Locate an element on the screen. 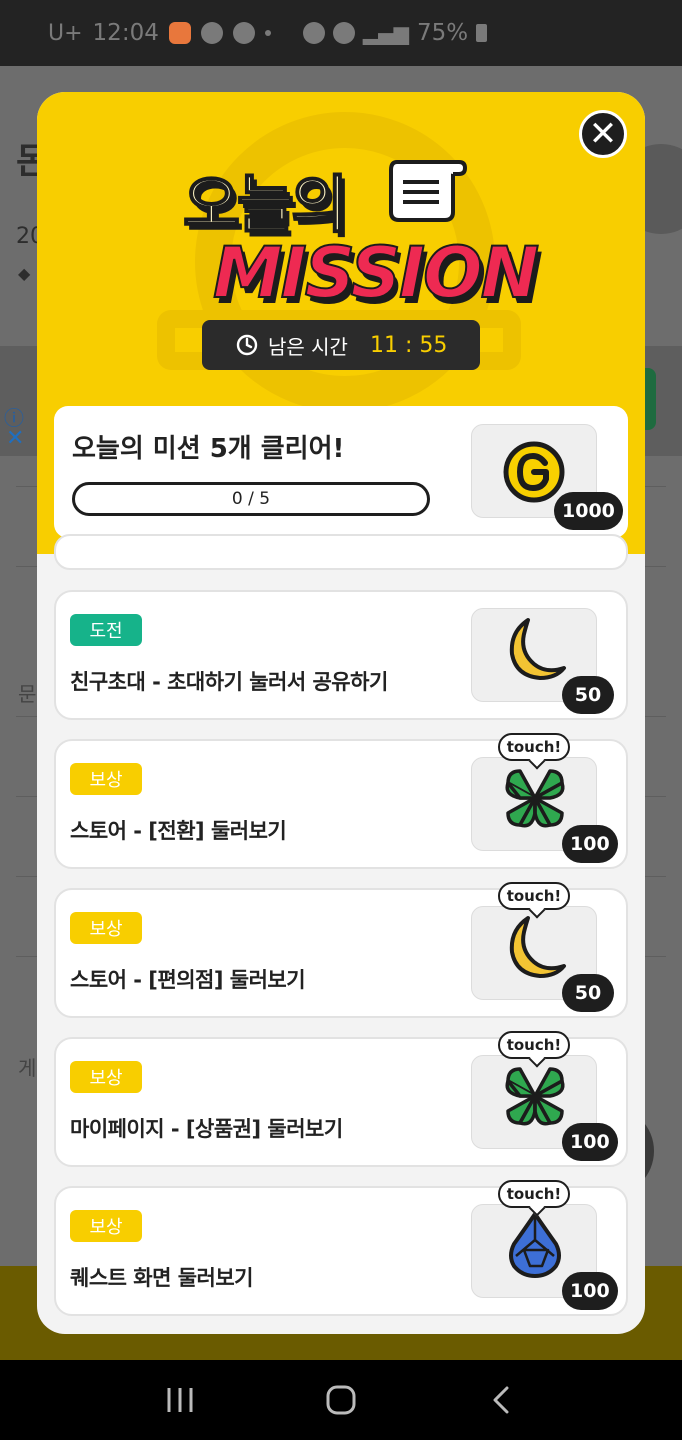  mission-card: 보상 퀘스트 화면 둘러보기 touch! 100 is located at coordinates (341, 1248).